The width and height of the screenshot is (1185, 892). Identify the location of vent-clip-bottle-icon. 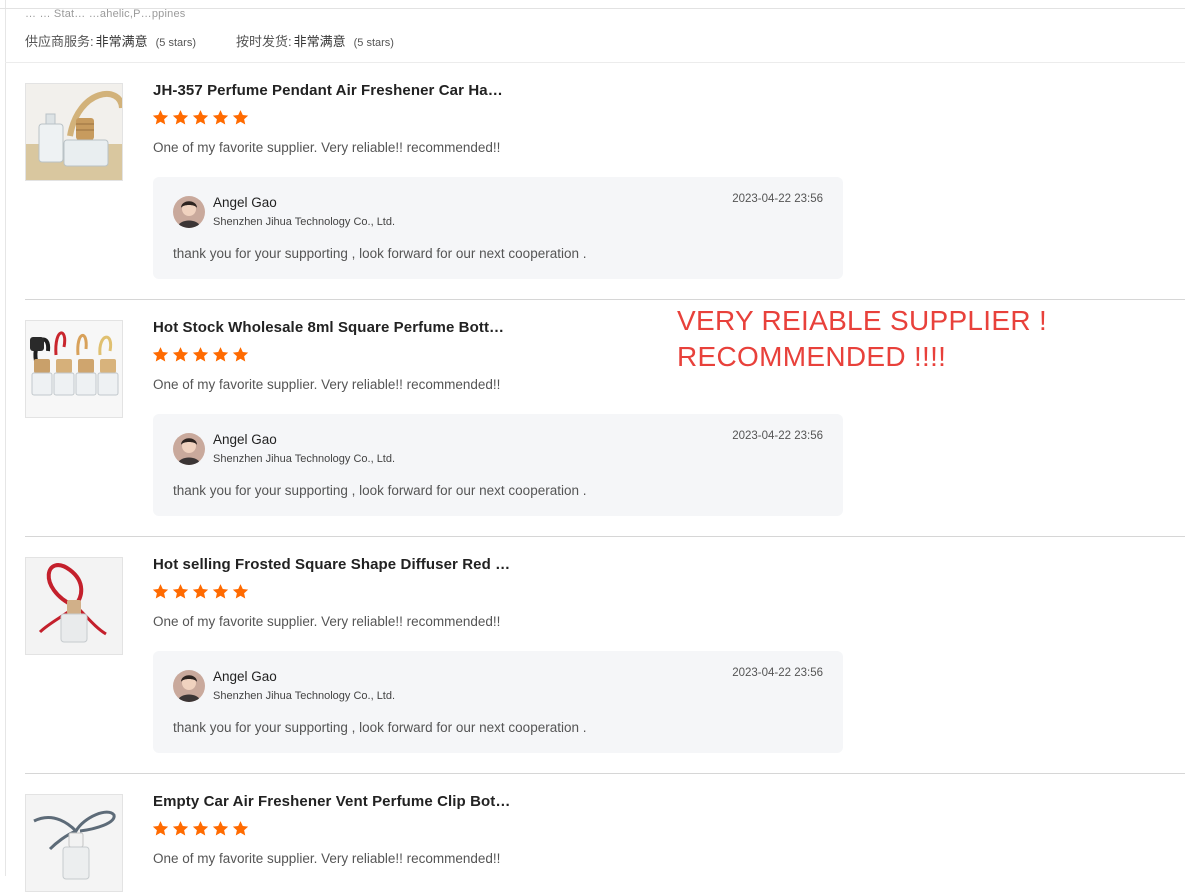
(74, 843).